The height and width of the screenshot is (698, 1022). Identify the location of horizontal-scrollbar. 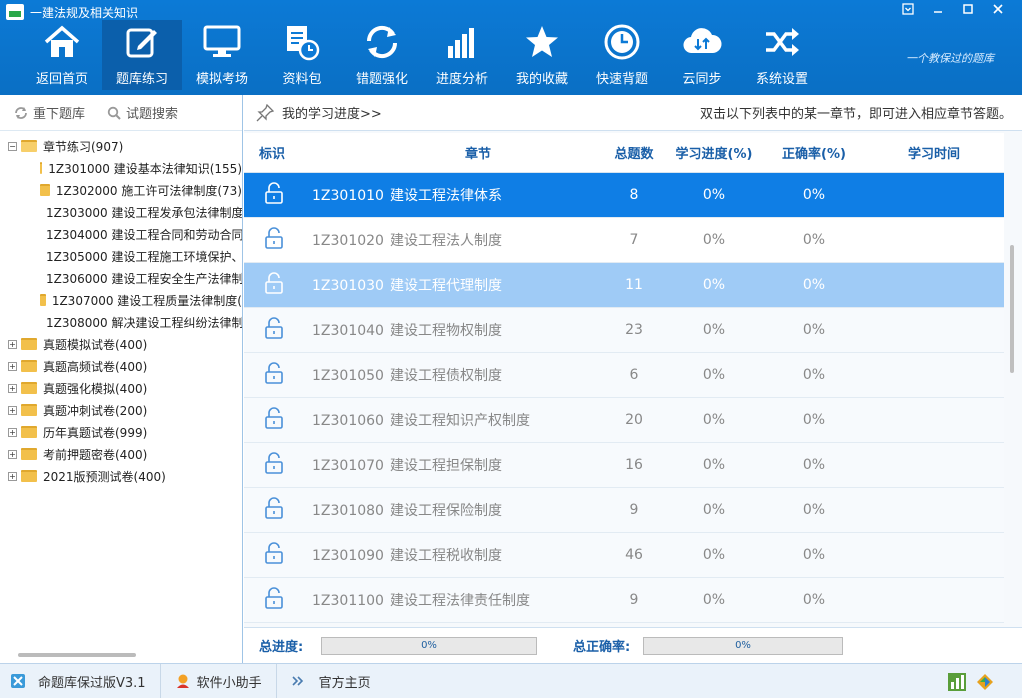
(77, 655).